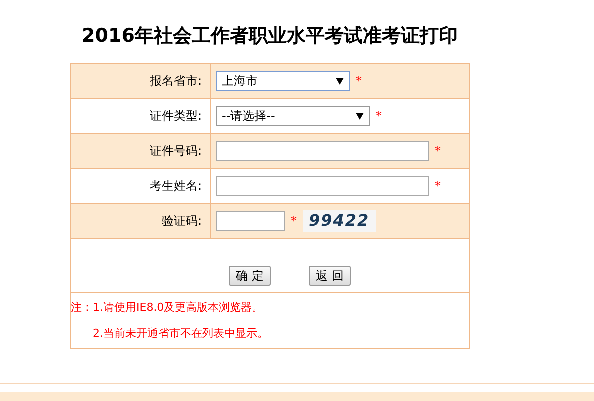 The image size is (594, 401). Describe the element at coordinates (181, 334) in the screenshot. I see `note-text: 2.当前未开通省市不在列表中显示。` at that location.